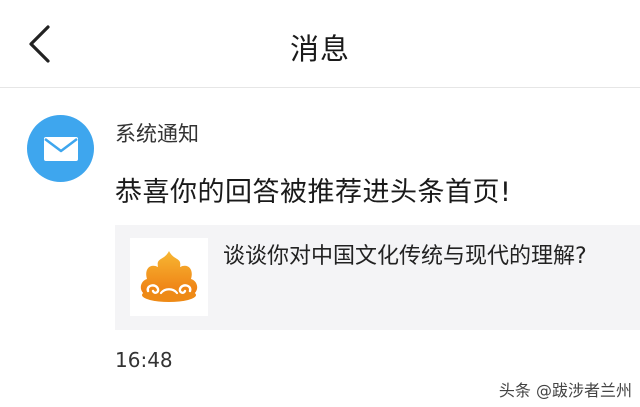 The image size is (640, 407). What do you see at coordinates (313, 192) in the screenshot?
I see `message-text: 恭喜你的回答被推荐进头条首页!` at bounding box center [313, 192].